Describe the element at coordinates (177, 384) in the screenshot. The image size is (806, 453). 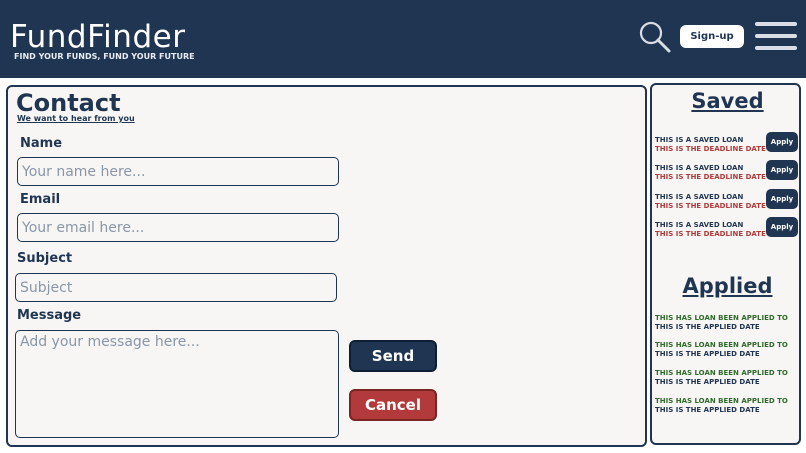
I see `message-textarea` at that location.